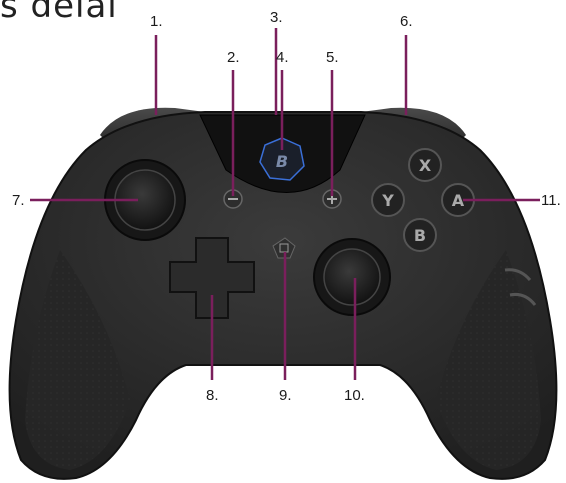  I want to click on callout-6: 6., so click(406, 21).